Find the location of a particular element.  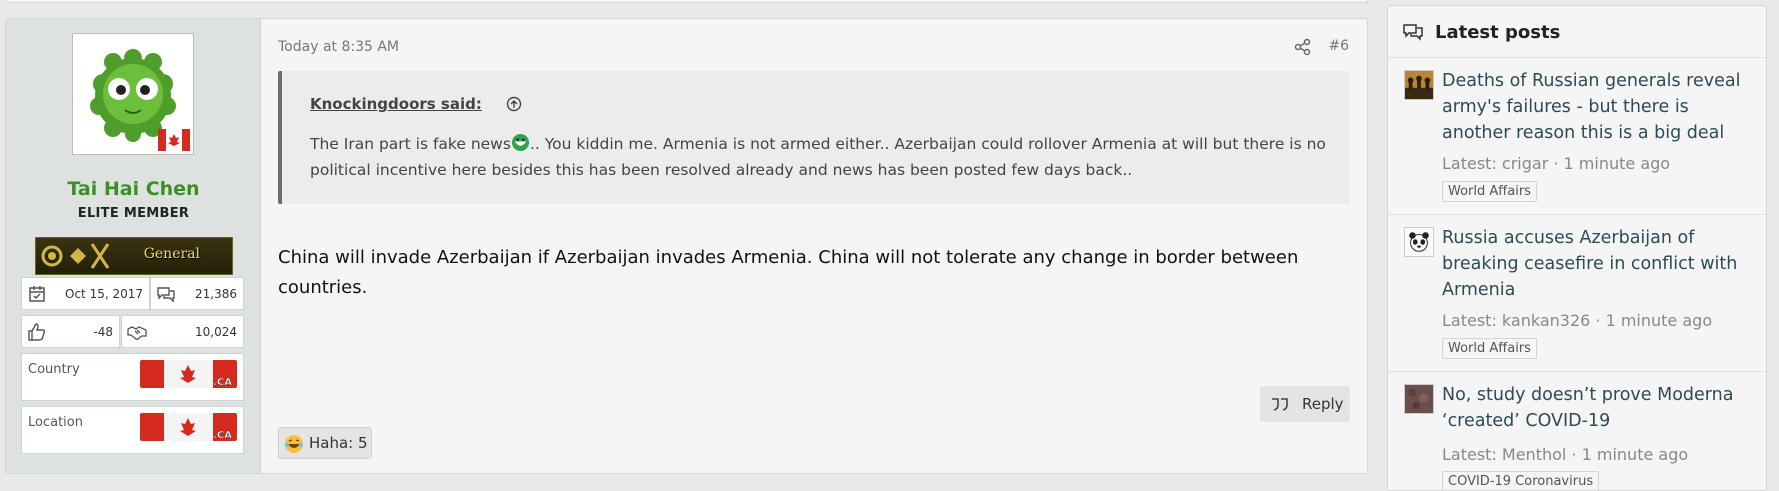

handshake-icon is located at coordinates (137, 333).